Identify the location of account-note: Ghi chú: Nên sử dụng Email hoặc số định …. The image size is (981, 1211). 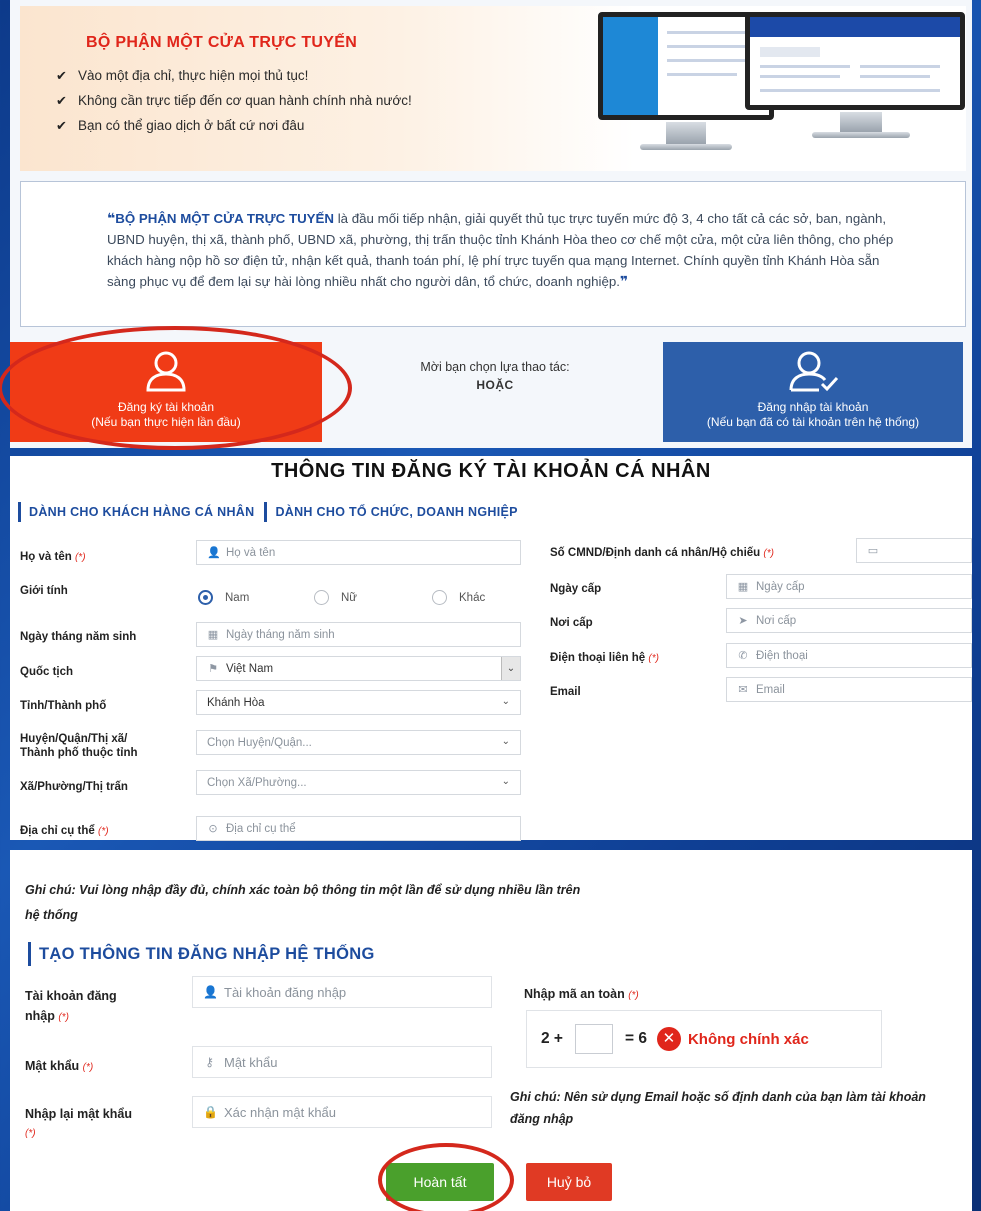
(718, 1108).